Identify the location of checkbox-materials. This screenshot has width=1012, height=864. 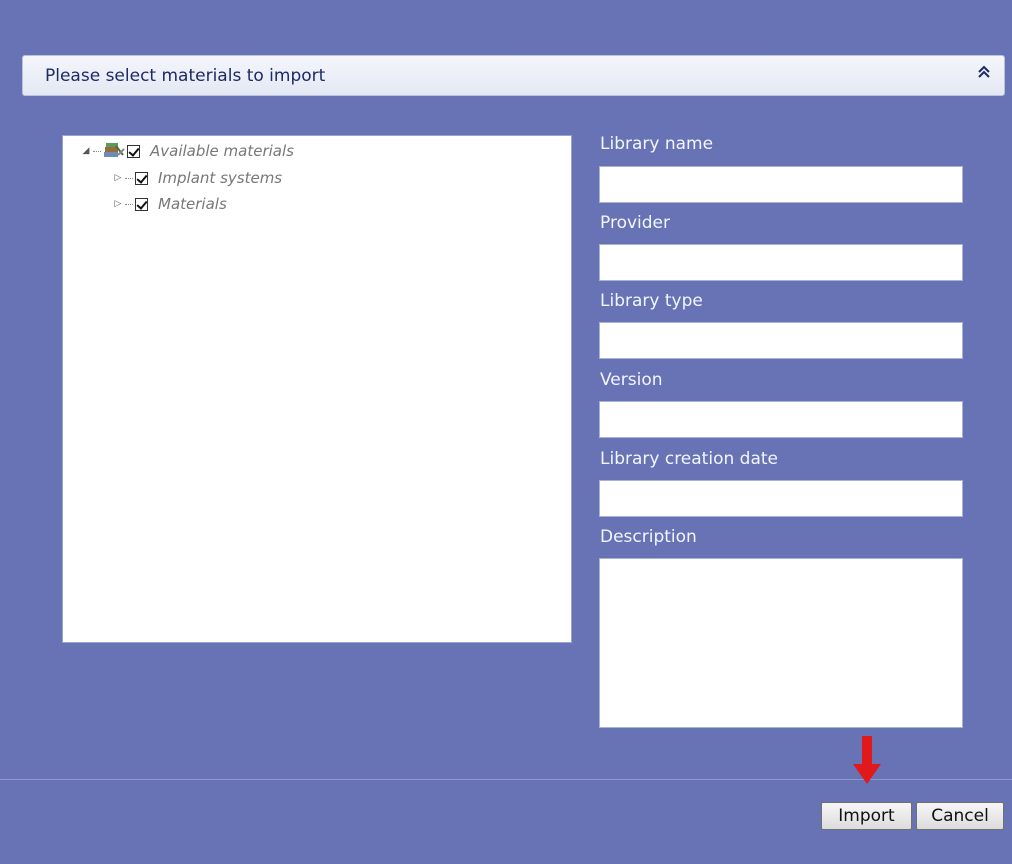
(141, 204).